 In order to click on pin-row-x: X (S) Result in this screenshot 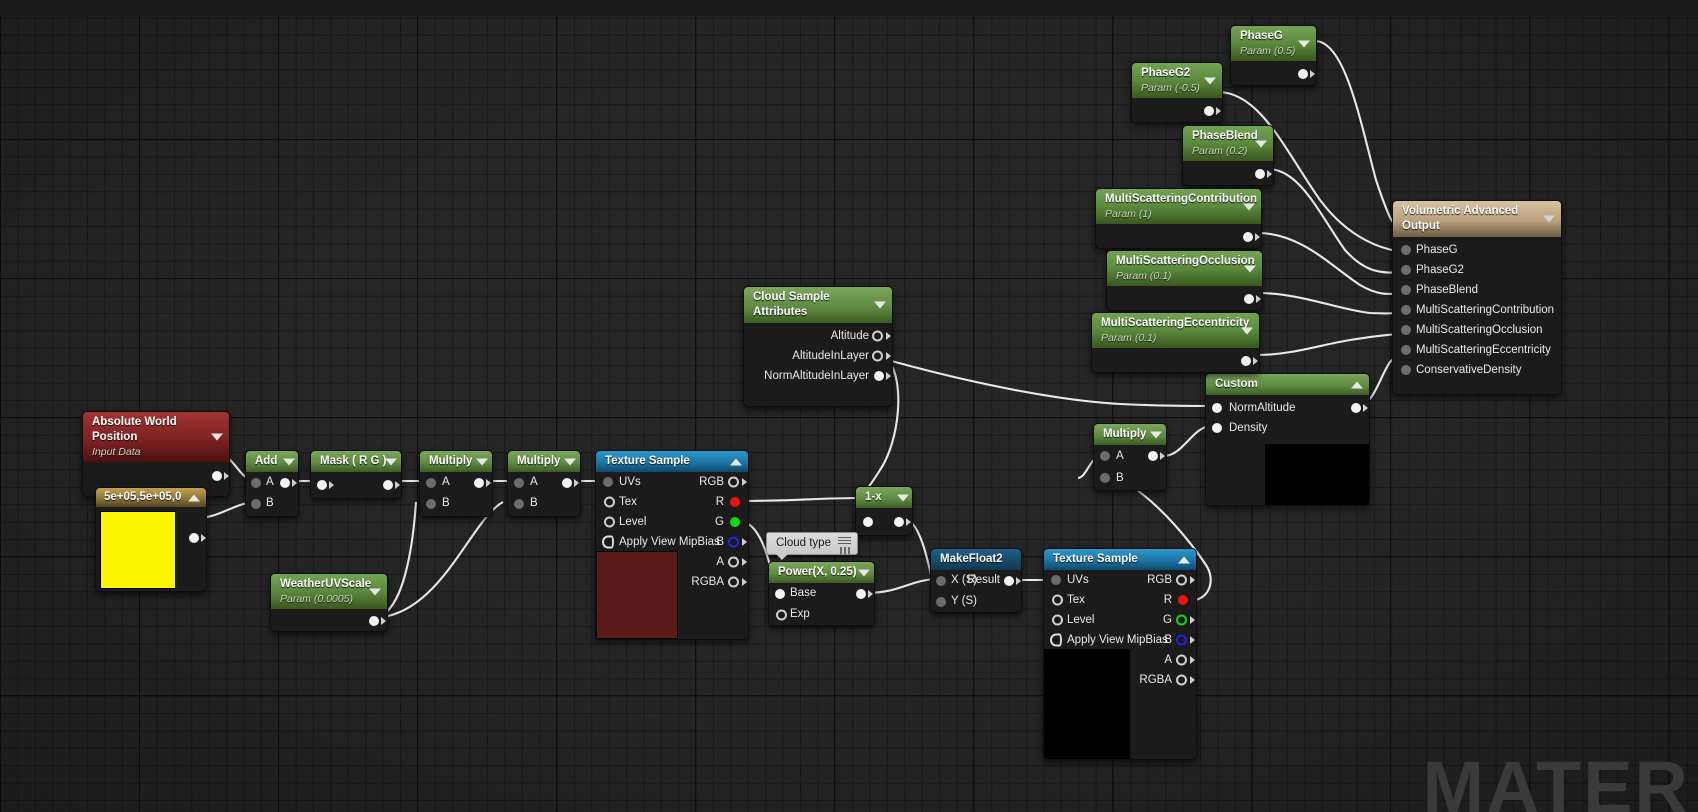, I will do `click(976, 580)`.